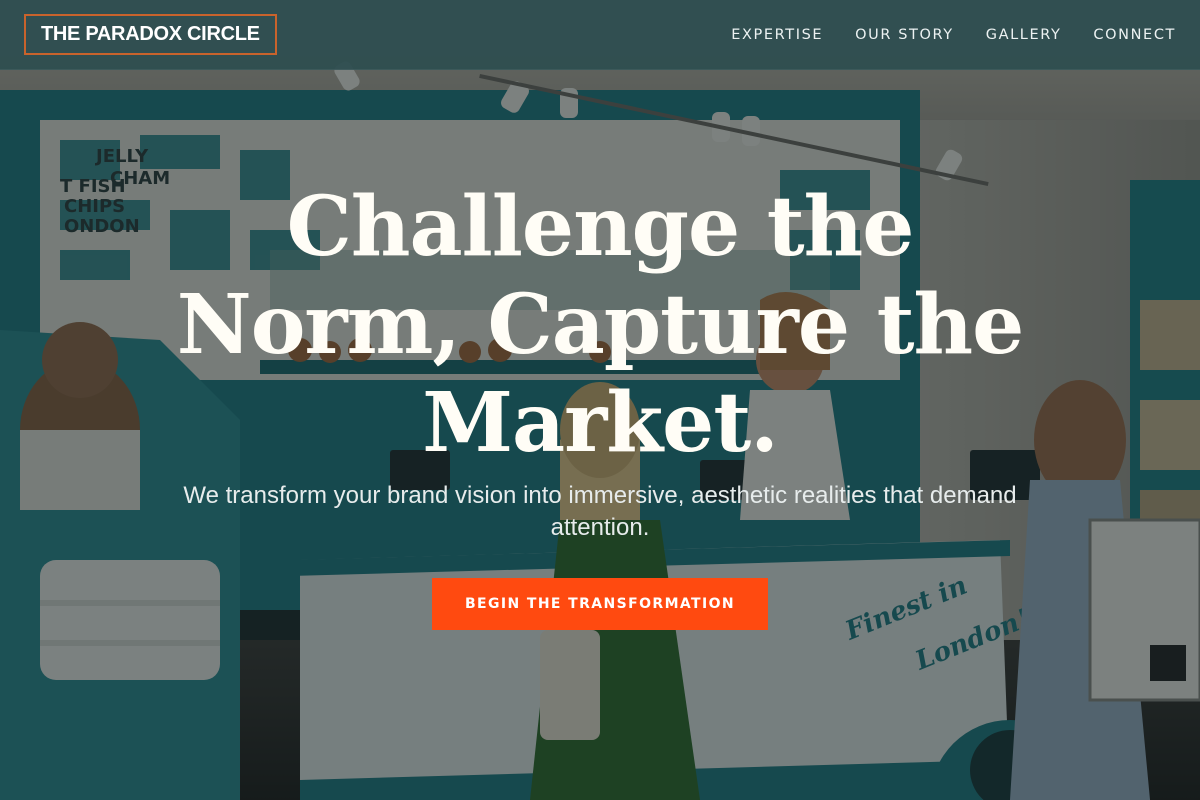 The height and width of the screenshot is (800, 1200). I want to click on nav-item-gallery: GALLERY, so click(1024, 35).